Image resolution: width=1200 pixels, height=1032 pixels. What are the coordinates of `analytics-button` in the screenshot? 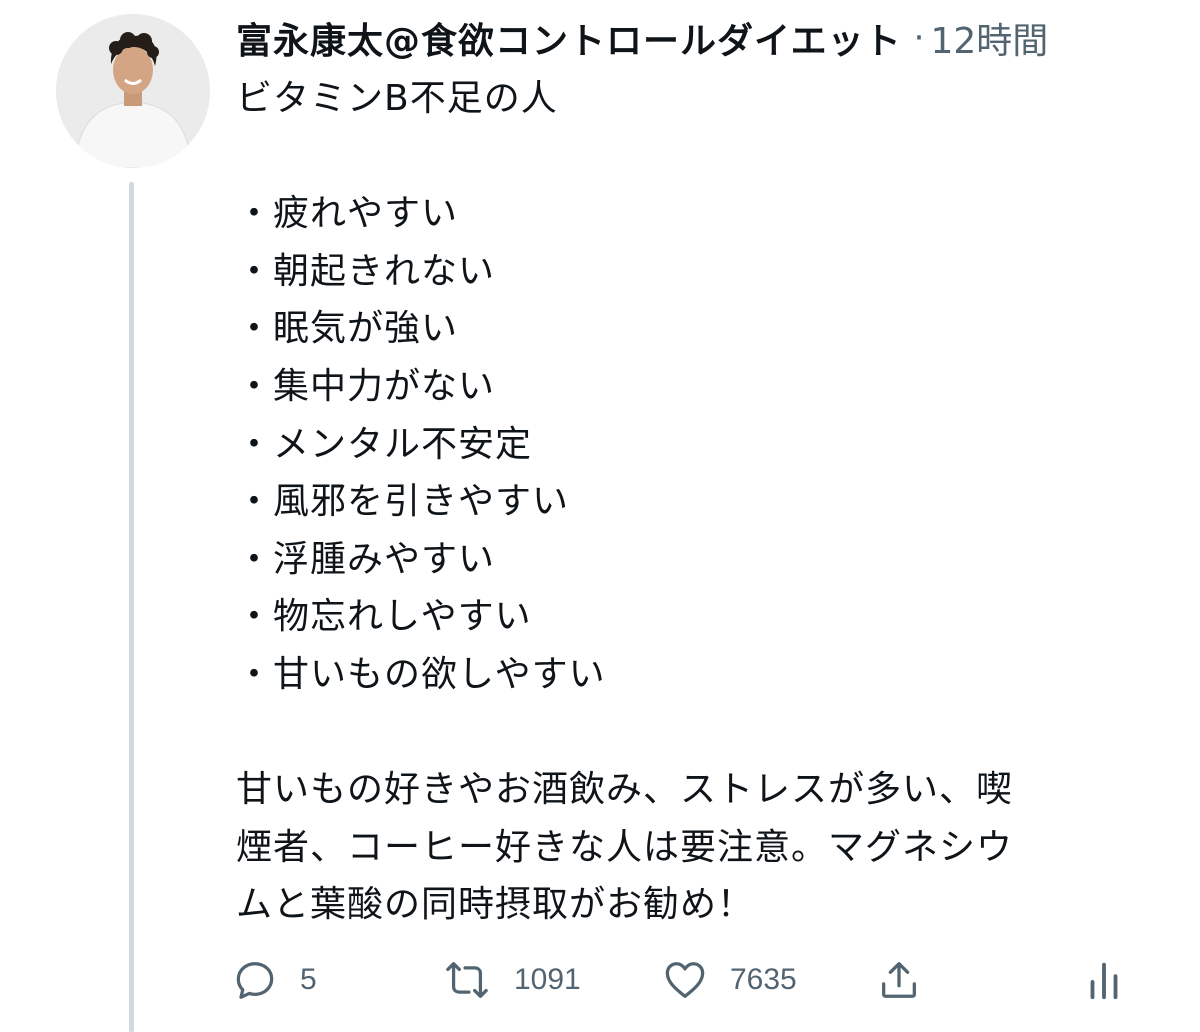 It's located at (1104, 980).